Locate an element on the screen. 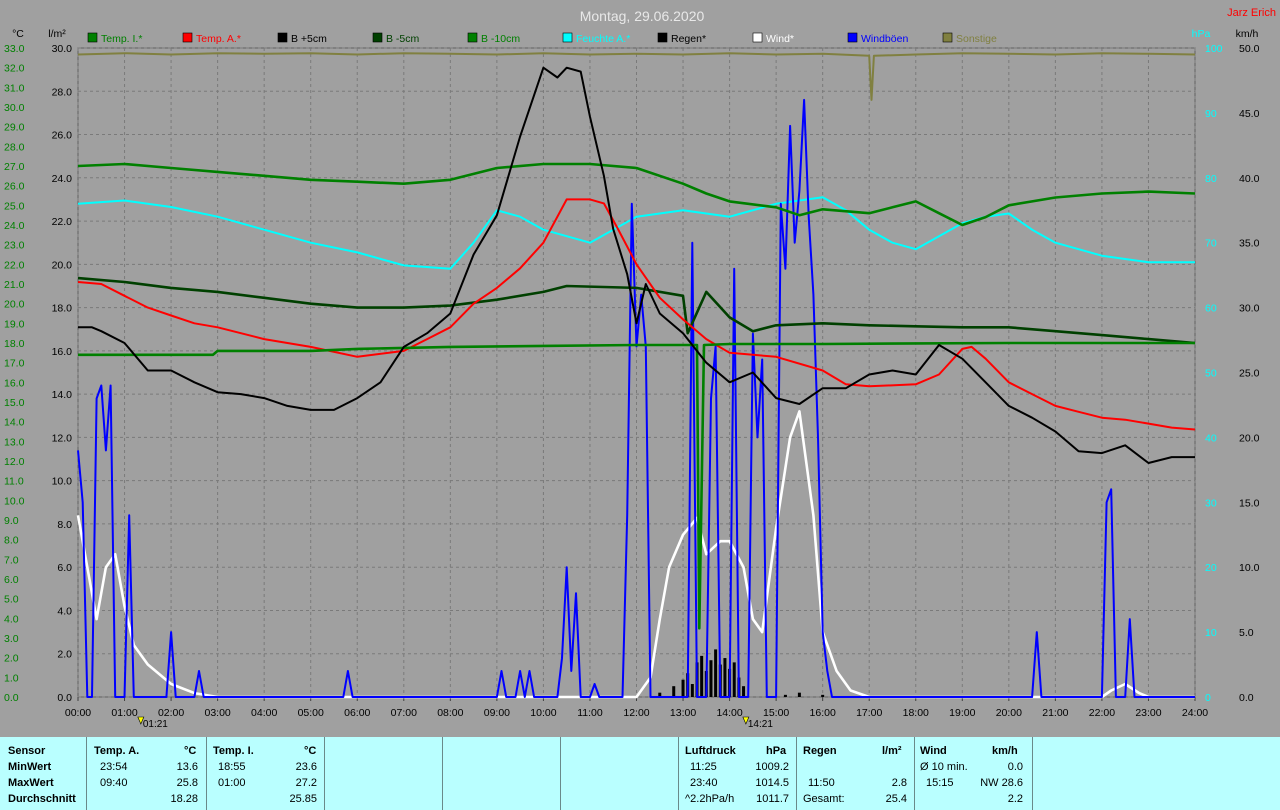  wind-tick-label: 0.0 is located at coordinates (1246, 698).